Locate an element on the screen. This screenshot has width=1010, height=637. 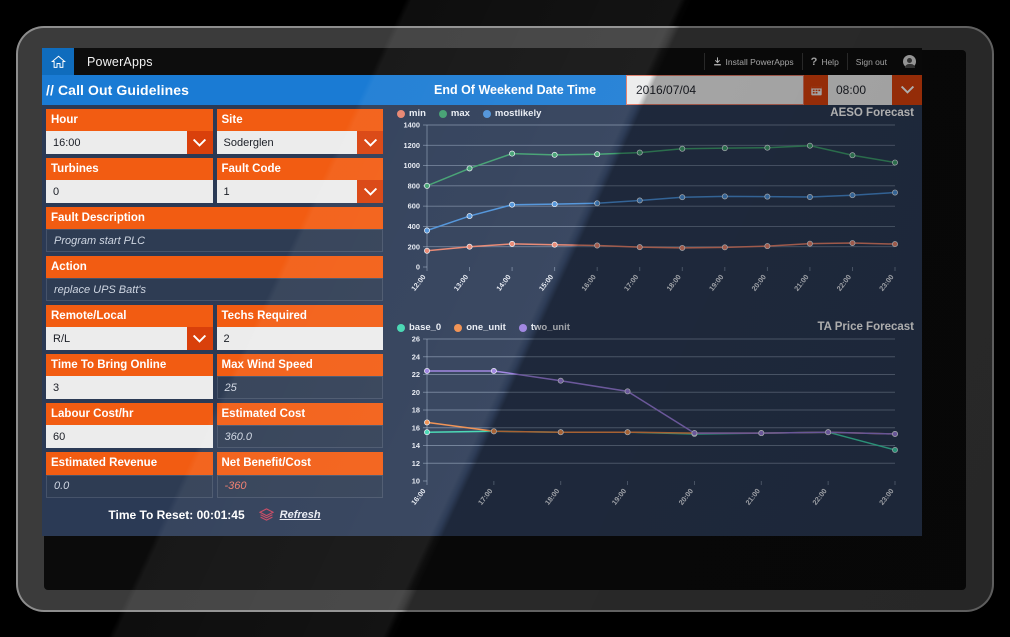
field-action: Action replace UPS Batt's is located at coordinates (214, 279).